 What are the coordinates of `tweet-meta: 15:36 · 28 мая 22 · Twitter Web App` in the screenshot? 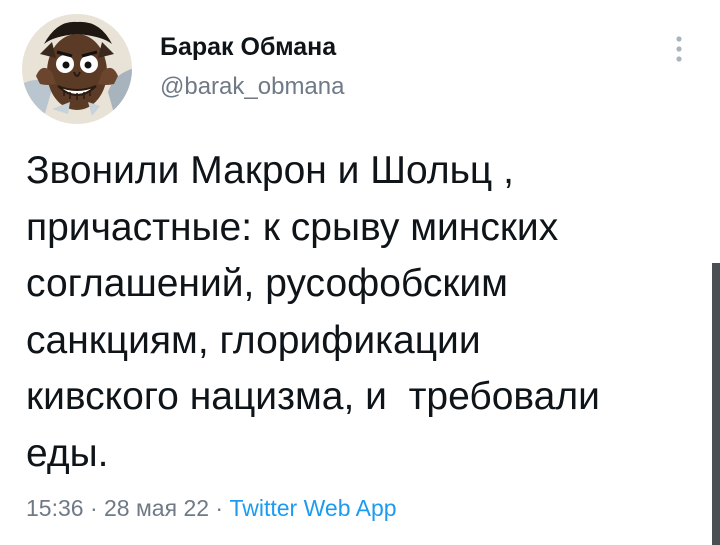 It's located at (211, 508).